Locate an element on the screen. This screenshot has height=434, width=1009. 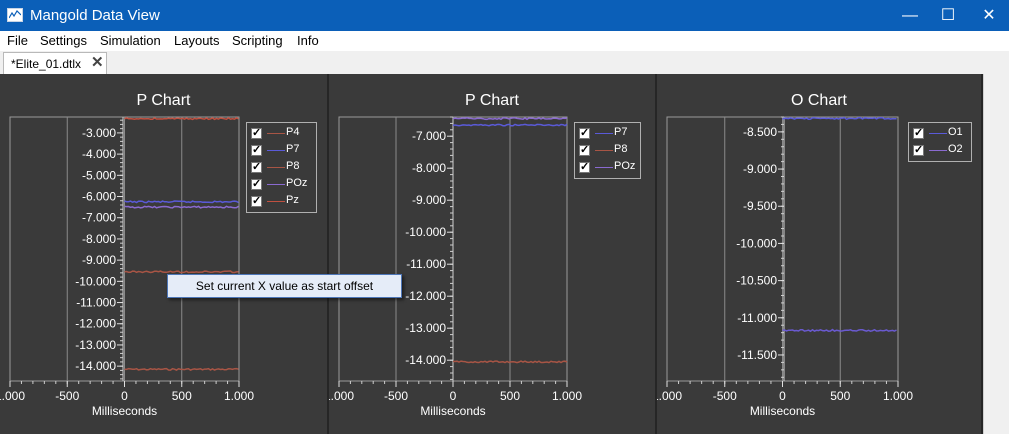
y-tick-label: -11.500 is located at coordinates (757, 355).